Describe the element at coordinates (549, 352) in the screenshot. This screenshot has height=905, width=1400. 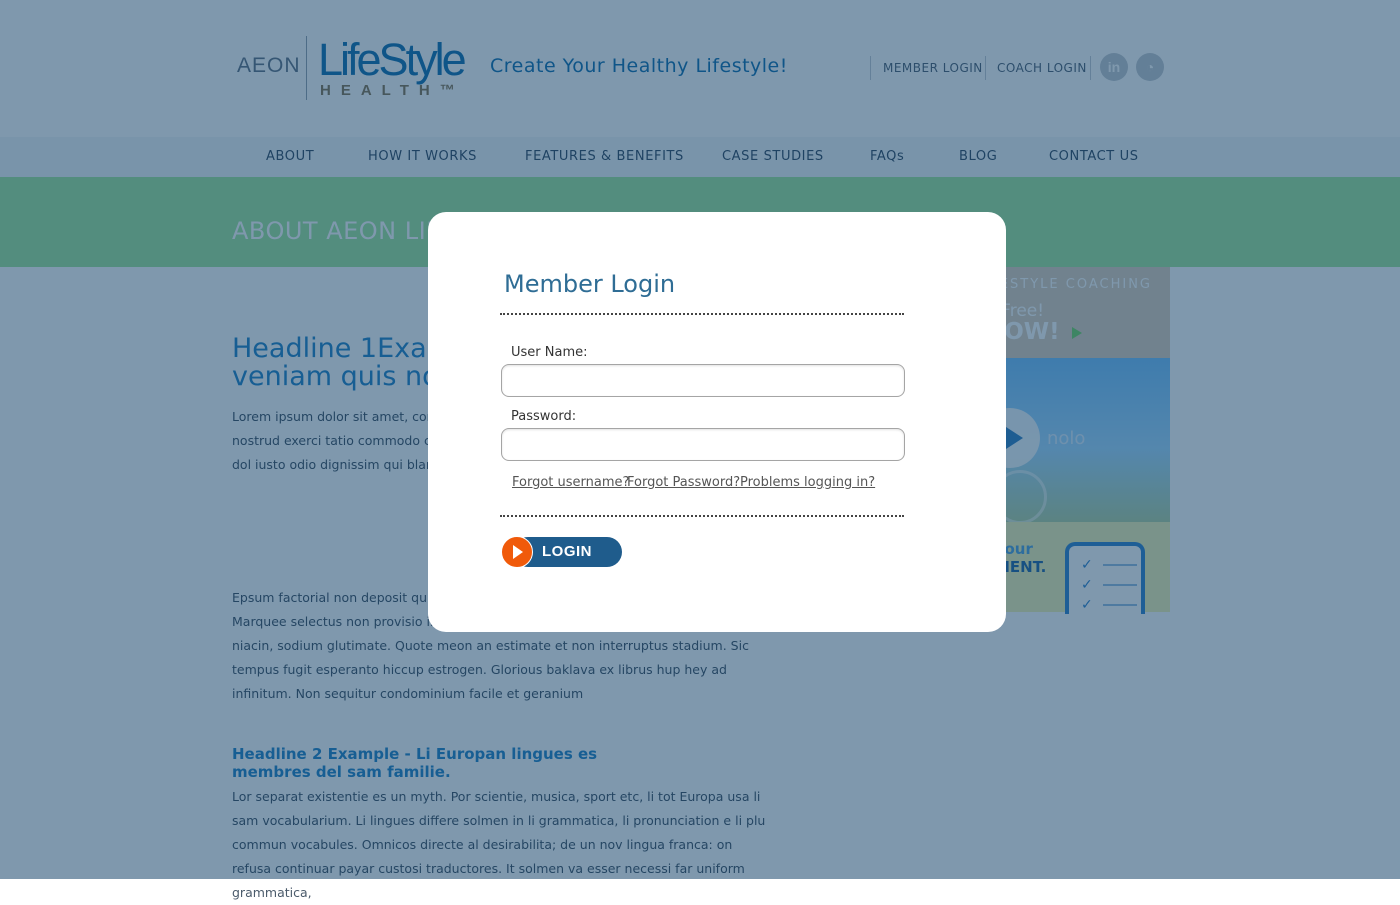
I see `username-label: User Name:` at that location.